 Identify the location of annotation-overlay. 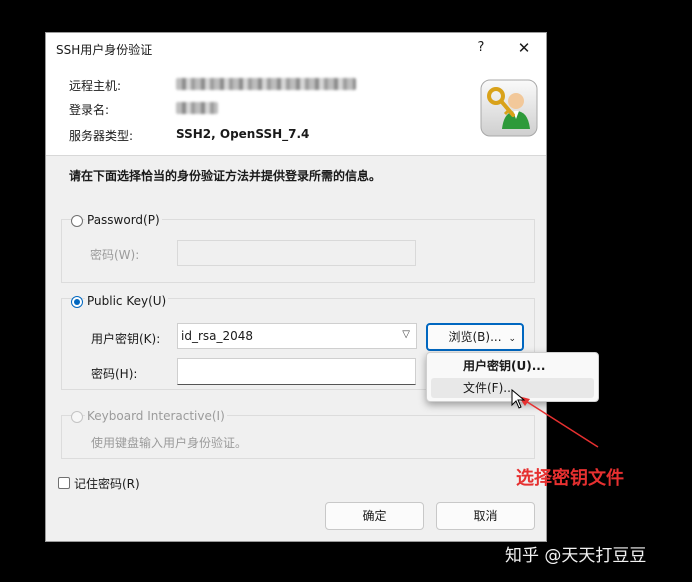
(555, 418).